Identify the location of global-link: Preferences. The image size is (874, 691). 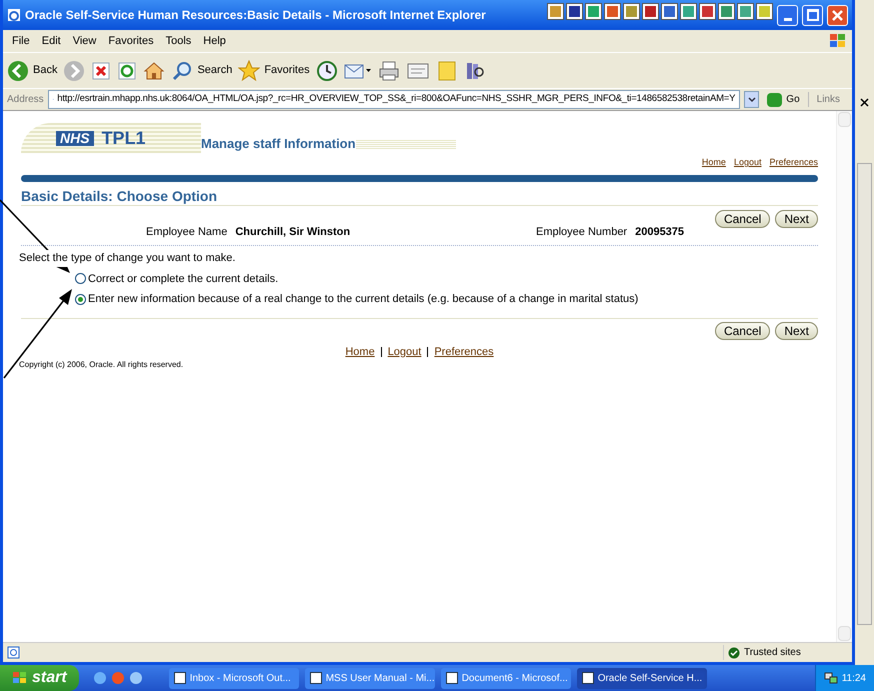
(793, 163).